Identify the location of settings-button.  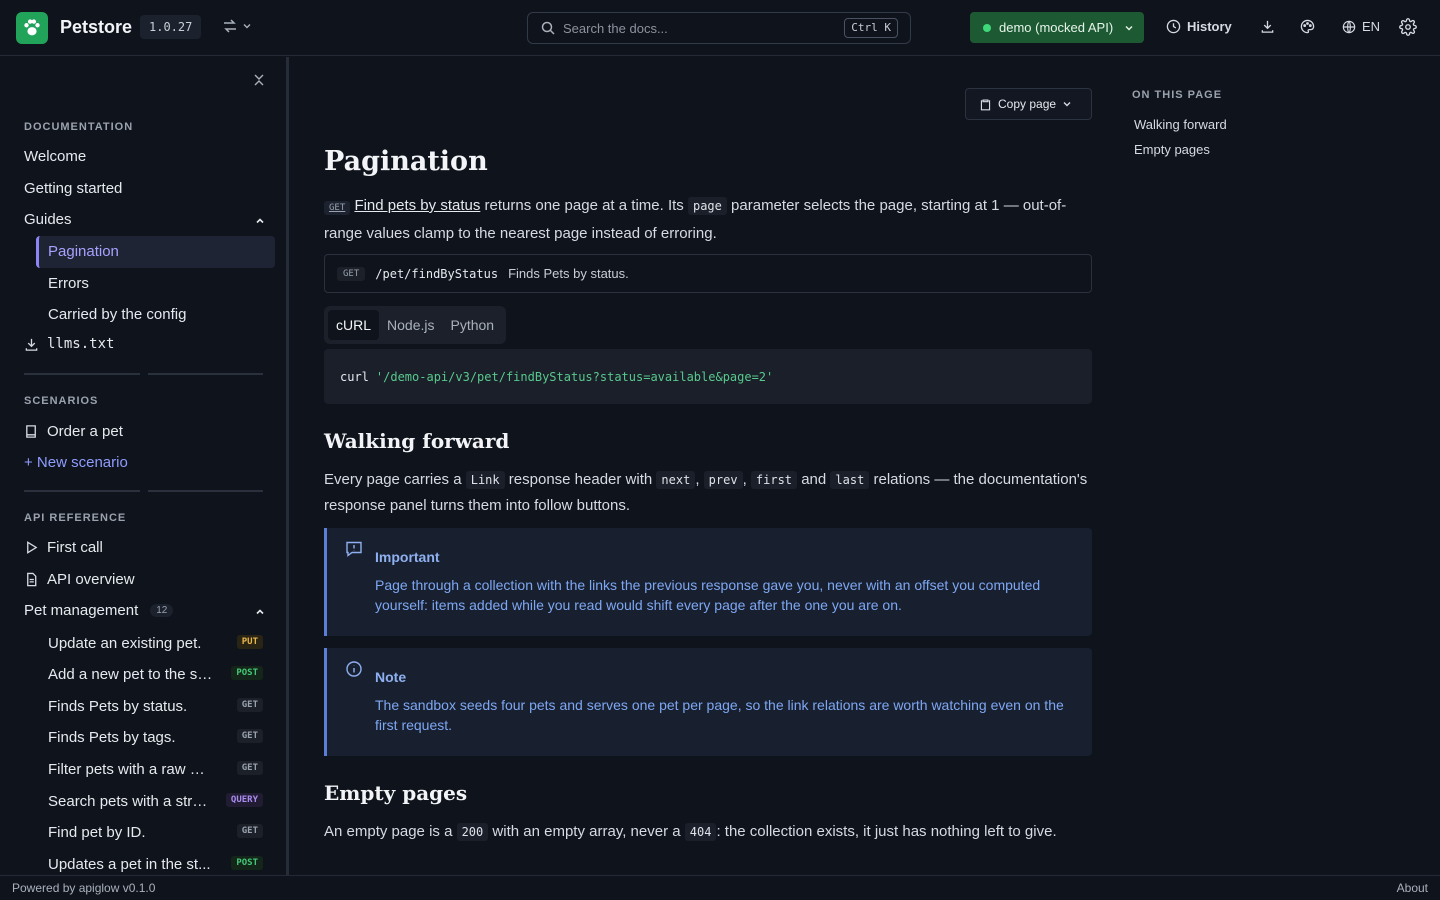
(1408, 27).